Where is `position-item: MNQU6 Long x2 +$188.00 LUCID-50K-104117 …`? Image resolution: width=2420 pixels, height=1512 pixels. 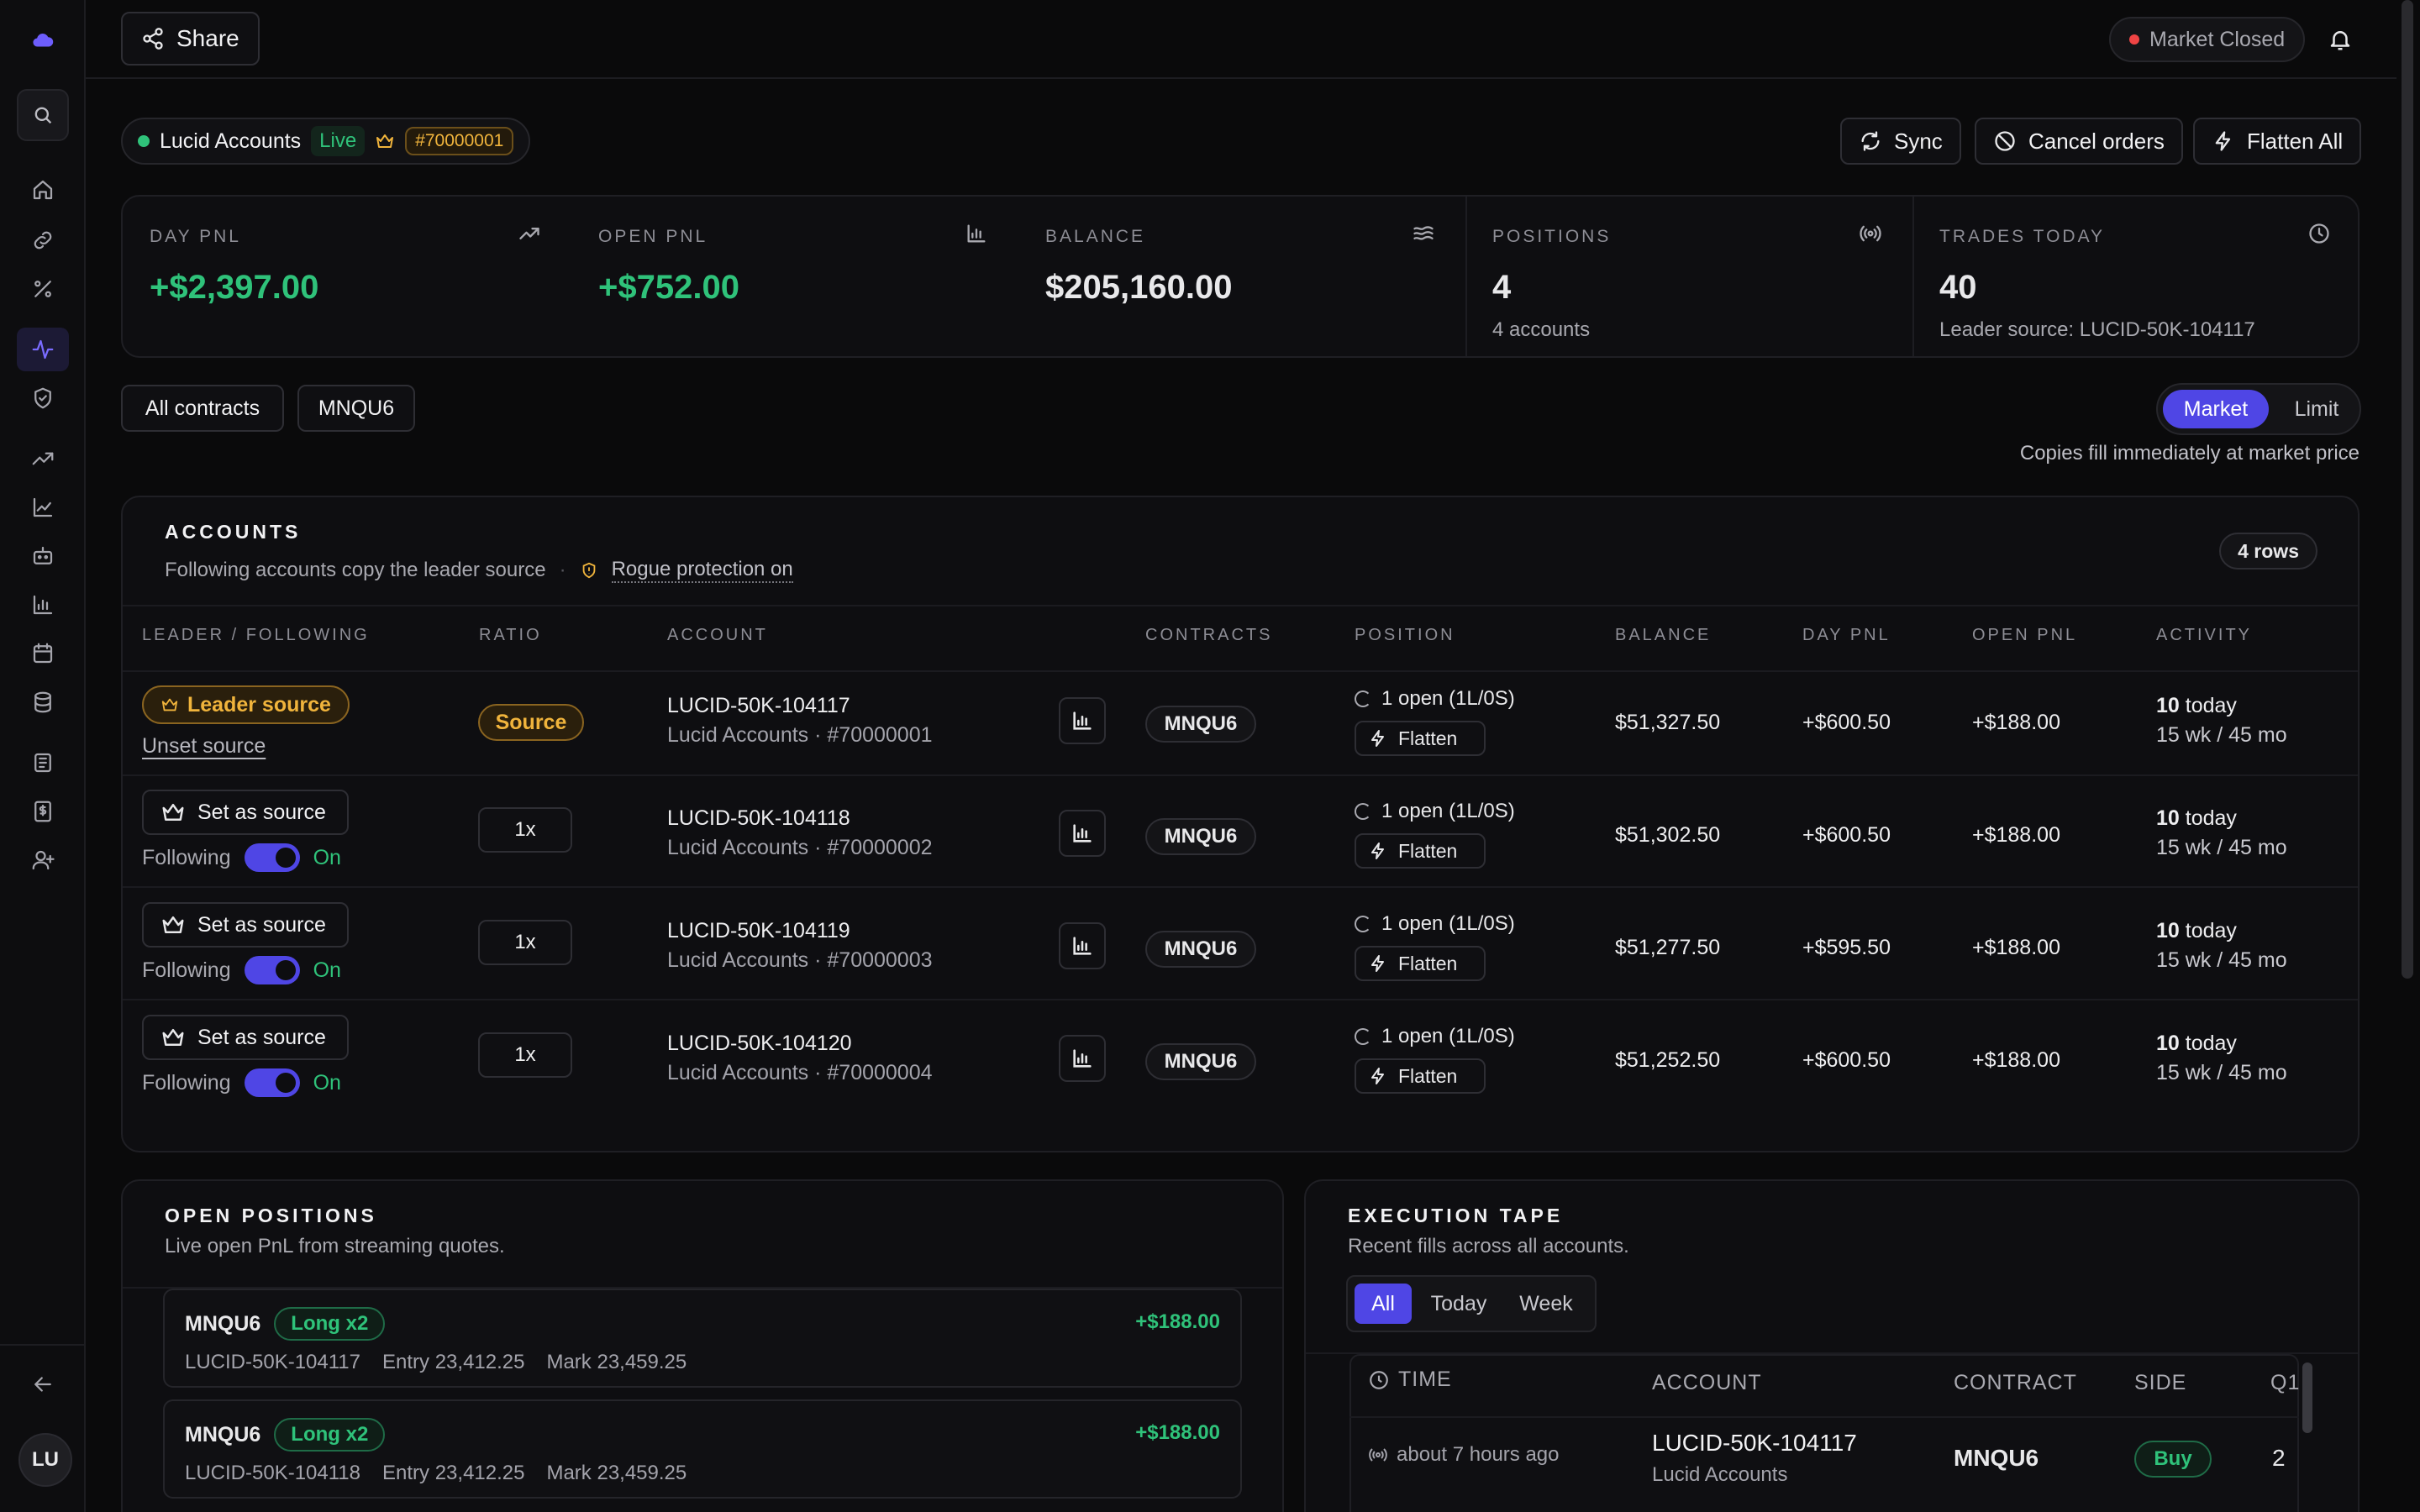
position-item: MNQU6 Long x2 +$188.00 LUCID-50K-104117 … is located at coordinates (703, 1338).